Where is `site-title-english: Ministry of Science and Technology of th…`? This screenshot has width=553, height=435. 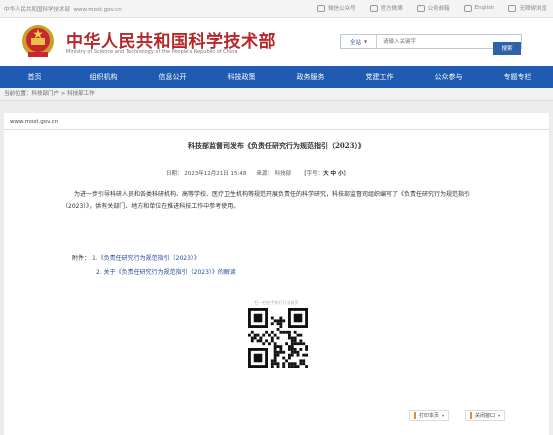
site-title-english: Ministry of Science and Technology of th… is located at coordinates (152, 52).